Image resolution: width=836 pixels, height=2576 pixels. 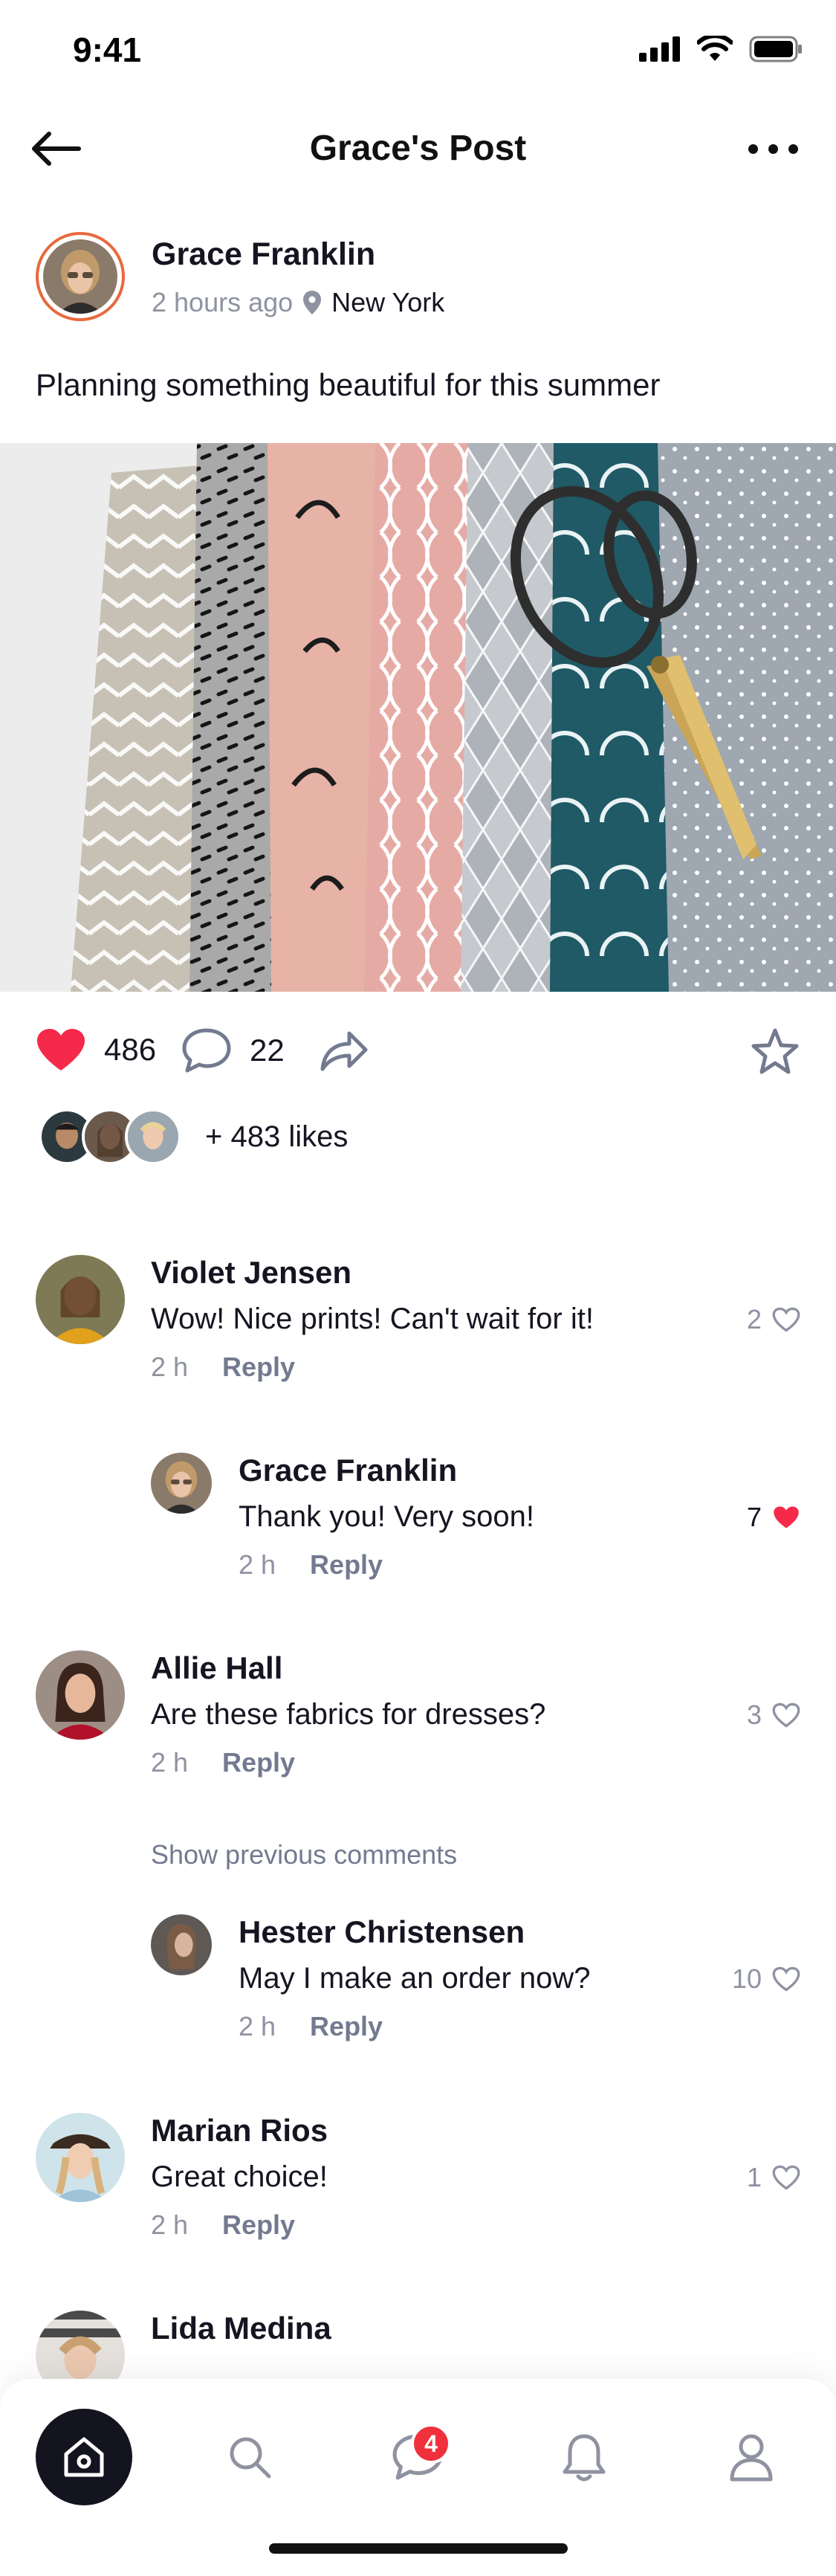 What do you see at coordinates (418, 276) in the screenshot?
I see `post-author: Grace Franklin 2 hours ago New York` at bounding box center [418, 276].